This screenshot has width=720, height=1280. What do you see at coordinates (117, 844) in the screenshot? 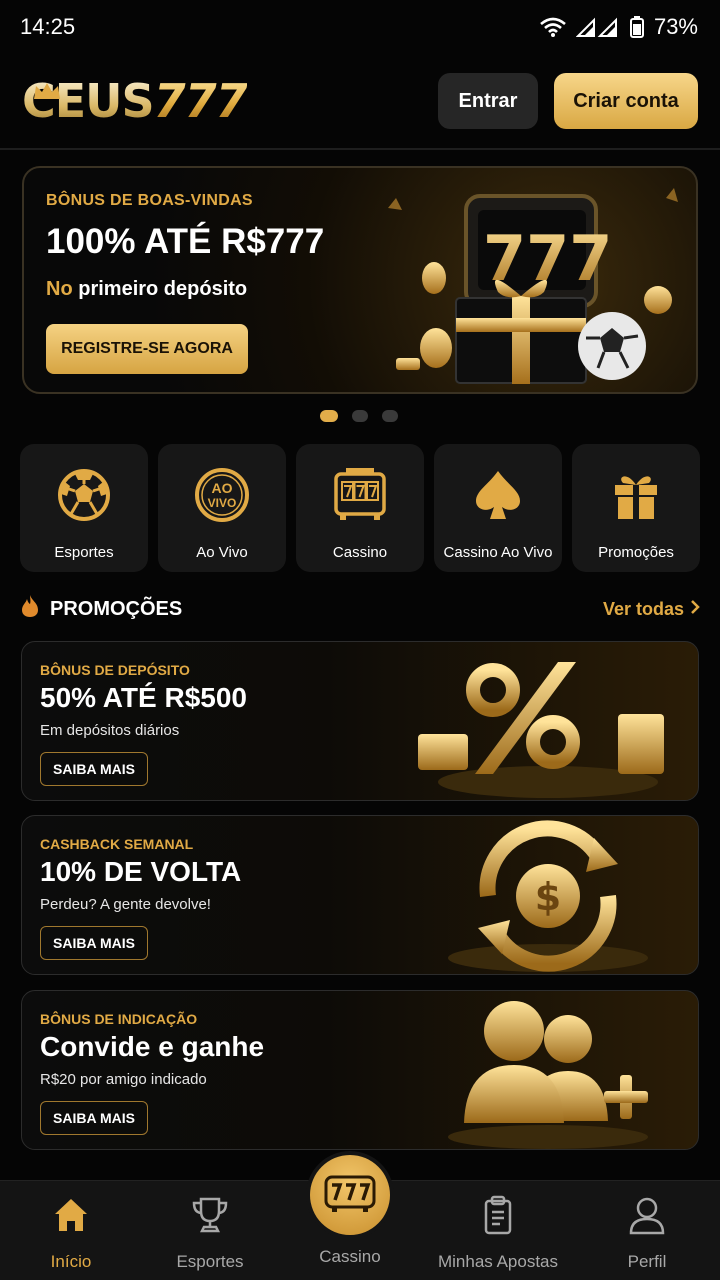
I see `promo-eyebrow: CASHBACK SEMANAL` at bounding box center [117, 844].